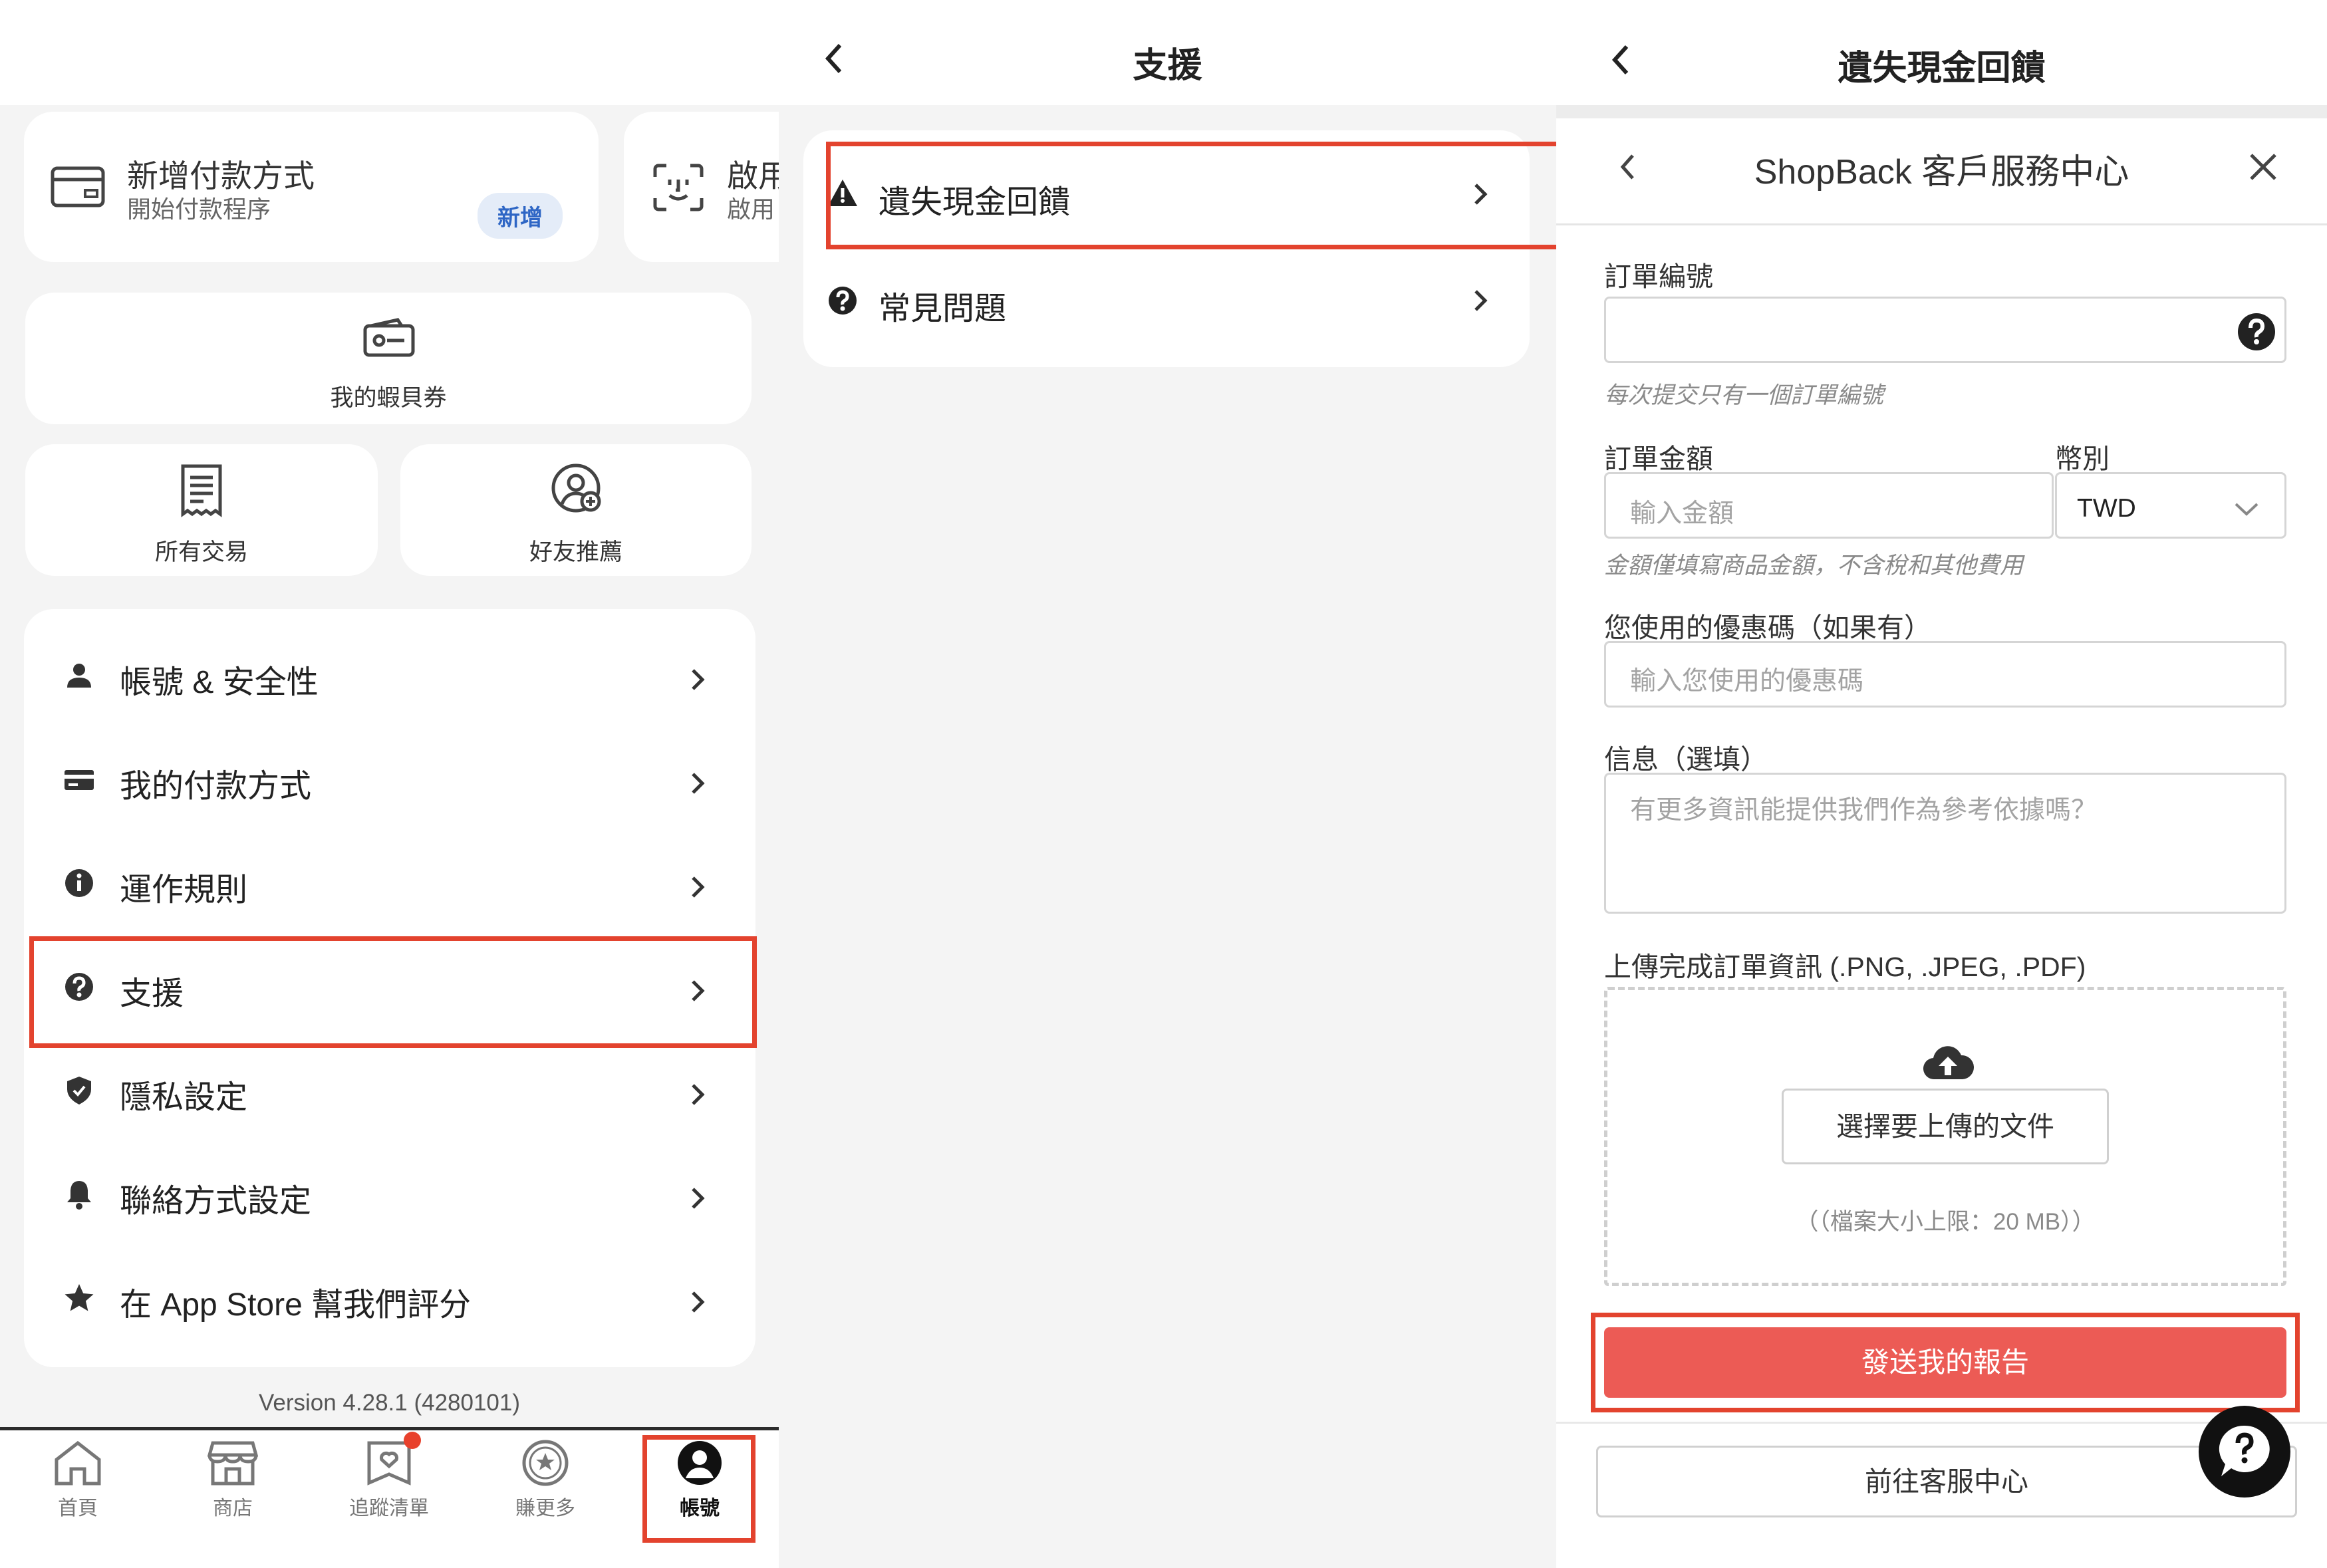 This screenshot has height=1568, width=2327. What do you see at coordinates (78, 1463) in the screenshot?
I see `home-icon` at bounding box center [78, 1463].